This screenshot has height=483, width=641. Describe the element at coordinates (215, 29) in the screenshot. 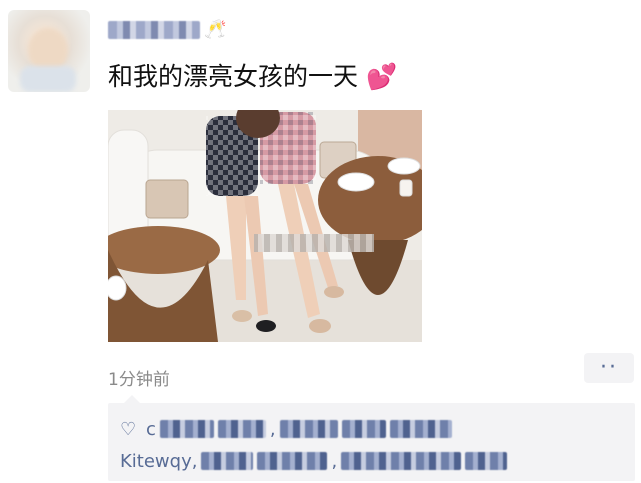

I see `username-emoji: 🥂` at that location.